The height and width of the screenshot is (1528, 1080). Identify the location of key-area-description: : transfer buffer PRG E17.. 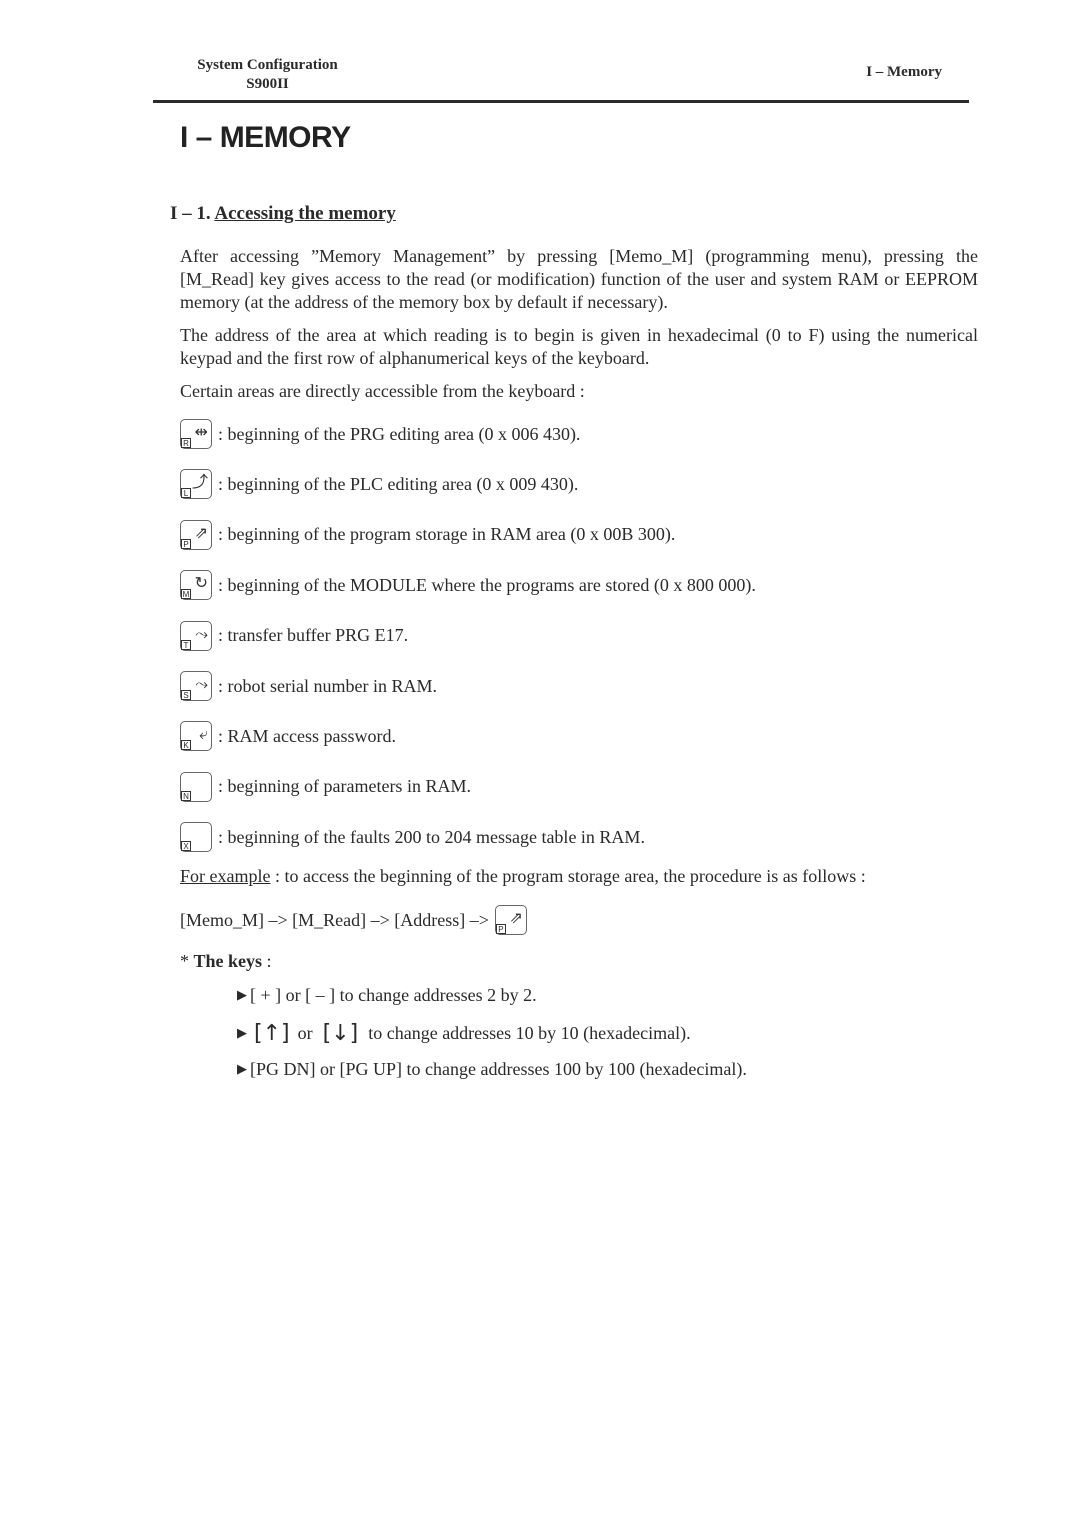
(313, 635).